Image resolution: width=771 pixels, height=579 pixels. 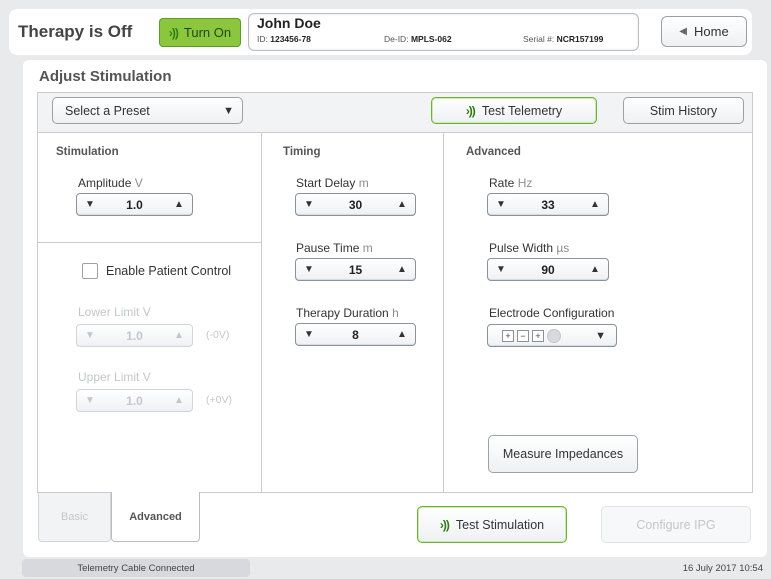 What do you see at coordinates (207, 32) in the screenshot?
I see `turn-on-label: Turn On` at bounding box center [207, 32].